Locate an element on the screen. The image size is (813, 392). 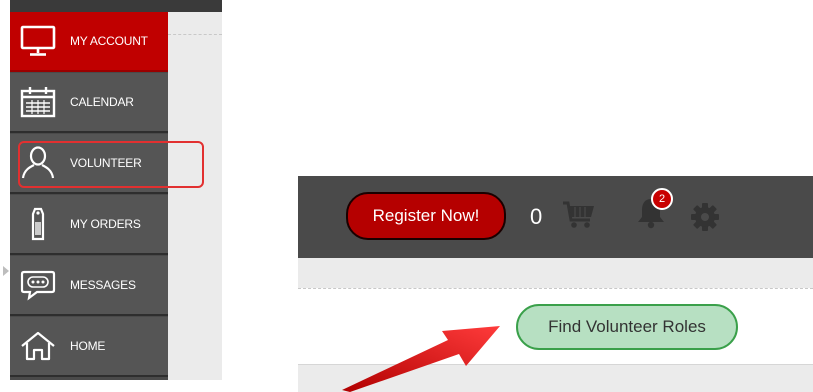
header-bar: Register Now! 0 2 is located at coordinates (555, 217).